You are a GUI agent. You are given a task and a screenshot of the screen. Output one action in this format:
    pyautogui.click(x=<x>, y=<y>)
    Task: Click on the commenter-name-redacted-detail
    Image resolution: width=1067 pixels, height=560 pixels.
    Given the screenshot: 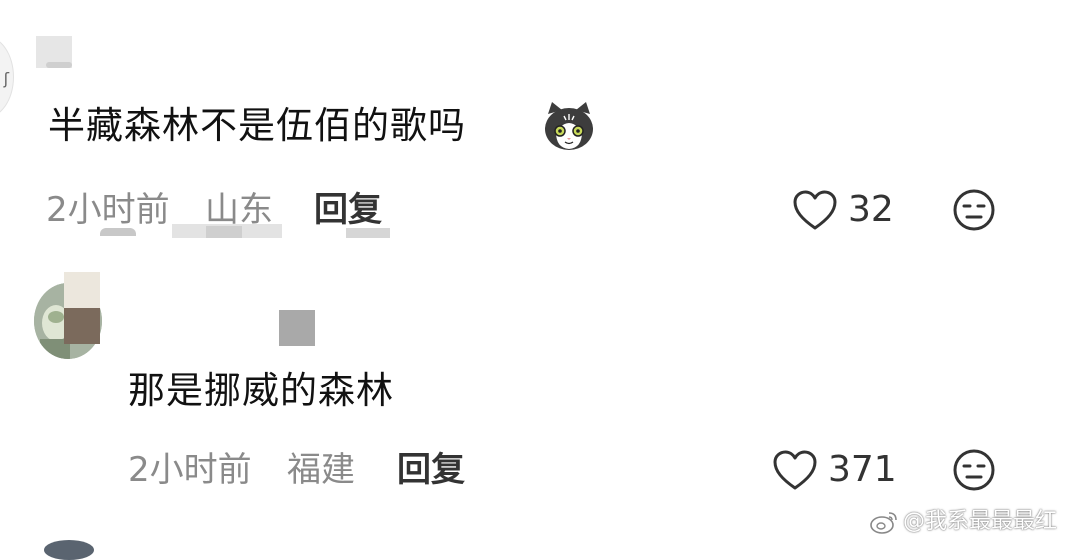 What is the action you would take?
    pyautogui.click(x=59, y=65)
    